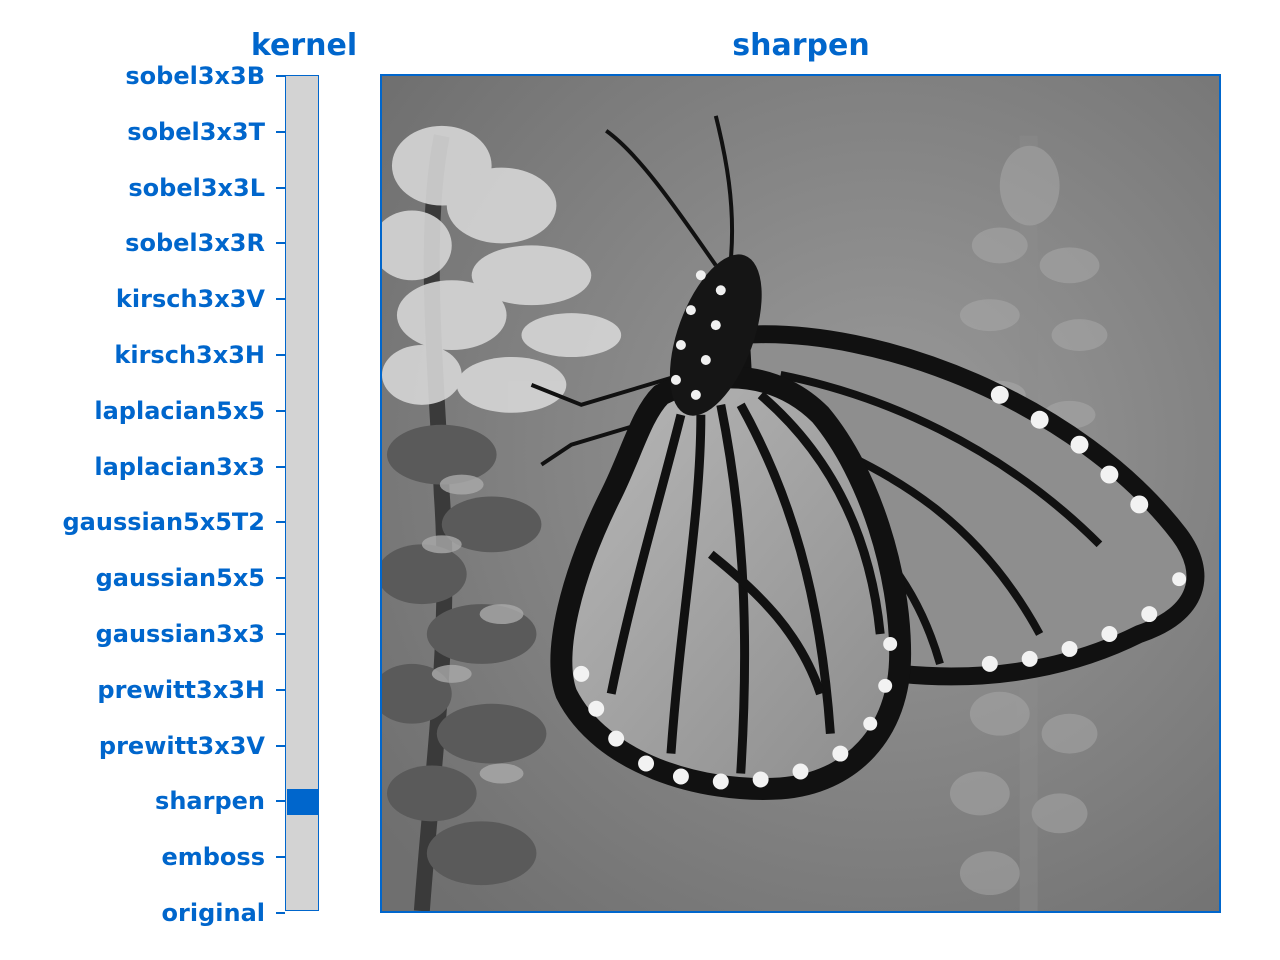 Image resolution: width=1280 pixels, height=960 pixels. Describe the element at coordinates (195, 76) in the screenshot. I see `kernel-option: sobel3x3B` at that location.